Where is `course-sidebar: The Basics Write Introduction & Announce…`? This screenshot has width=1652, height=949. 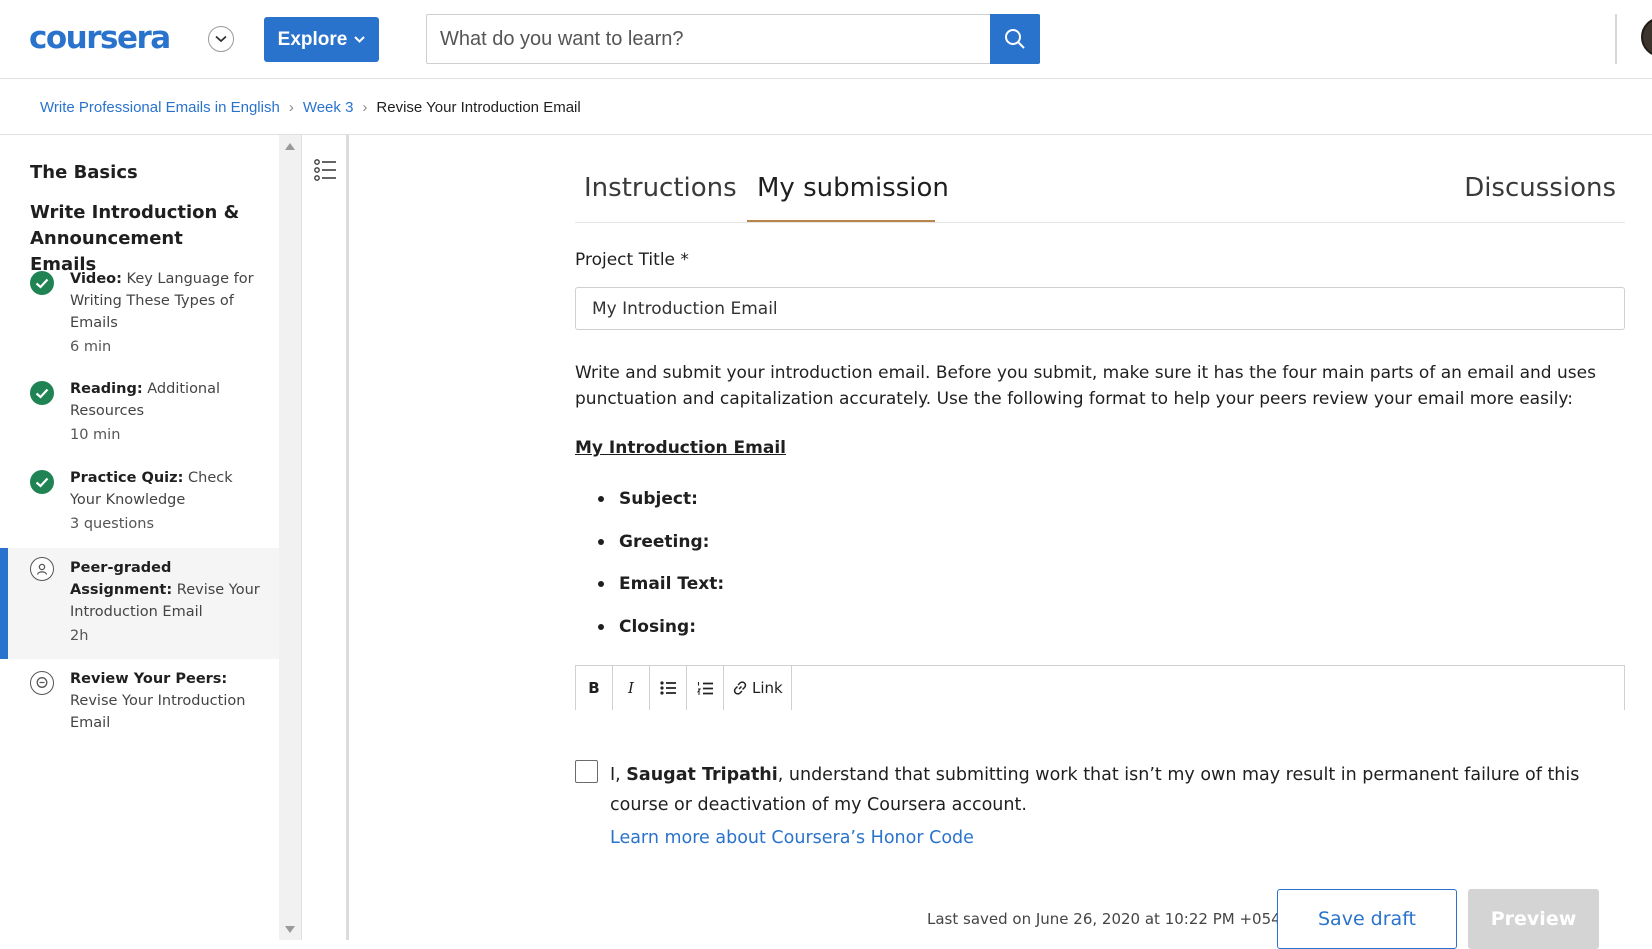
course-sidebar: The Basics Write Introduction & Announce… is located at coordinates (139, 537).